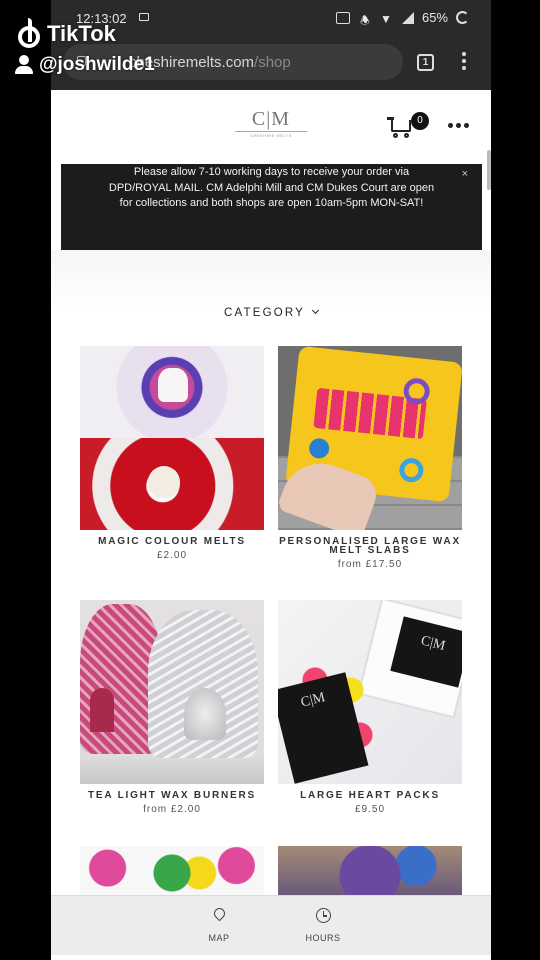 This screenshot has height=960, width=540. I want to click on bottom-nav: MAP HOURS, so click(271, 925).